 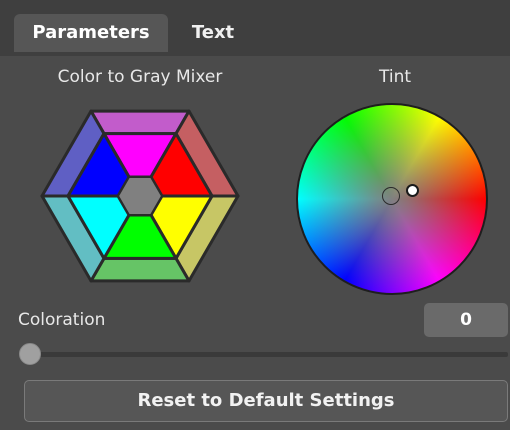 What do you see at coordinates (266, 401) in the screenshot?
I see `reset-button: Reset to Default Settings` at bounding box center [266, 401].